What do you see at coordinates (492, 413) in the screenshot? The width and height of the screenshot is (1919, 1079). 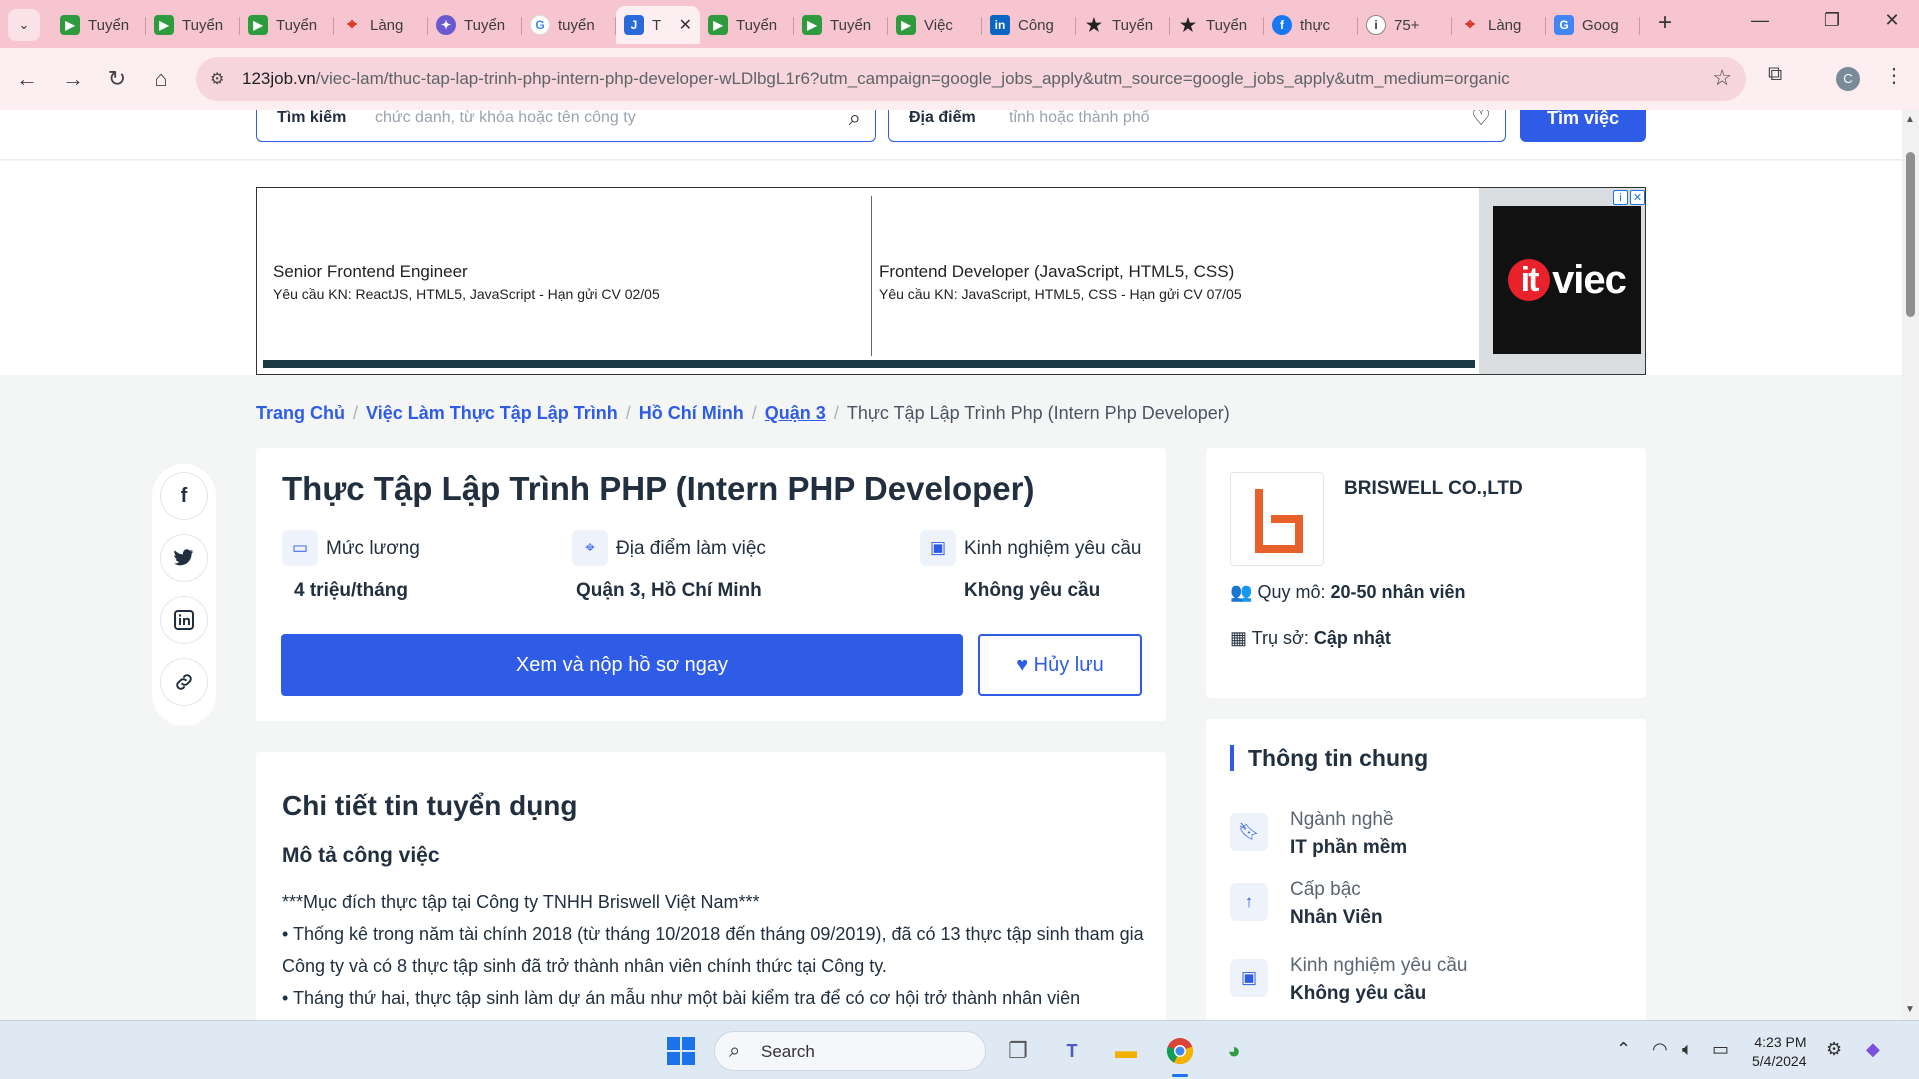 I see `breadcrumb-category: Việc Làm Thực Tập Lập Trình` at bounding box center [492, 413].